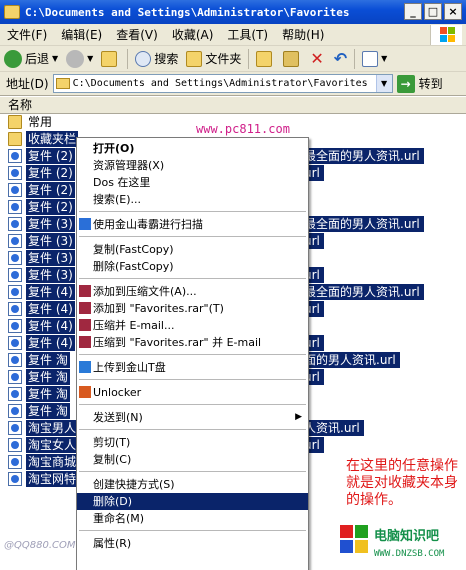  What do you see at coordinates (156, 59) in the screenshot?
I see `search-button: 搜索` at bounding box center [156, 59].